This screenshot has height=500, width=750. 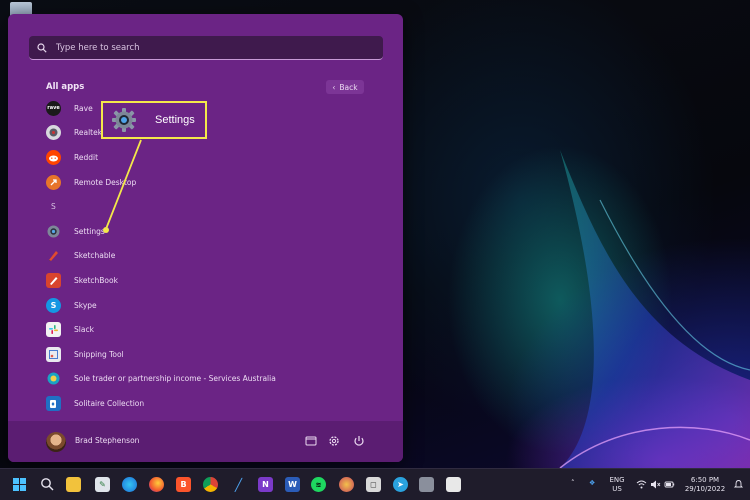 I want to click on app-icon-circle, so click(x=346, y=484).